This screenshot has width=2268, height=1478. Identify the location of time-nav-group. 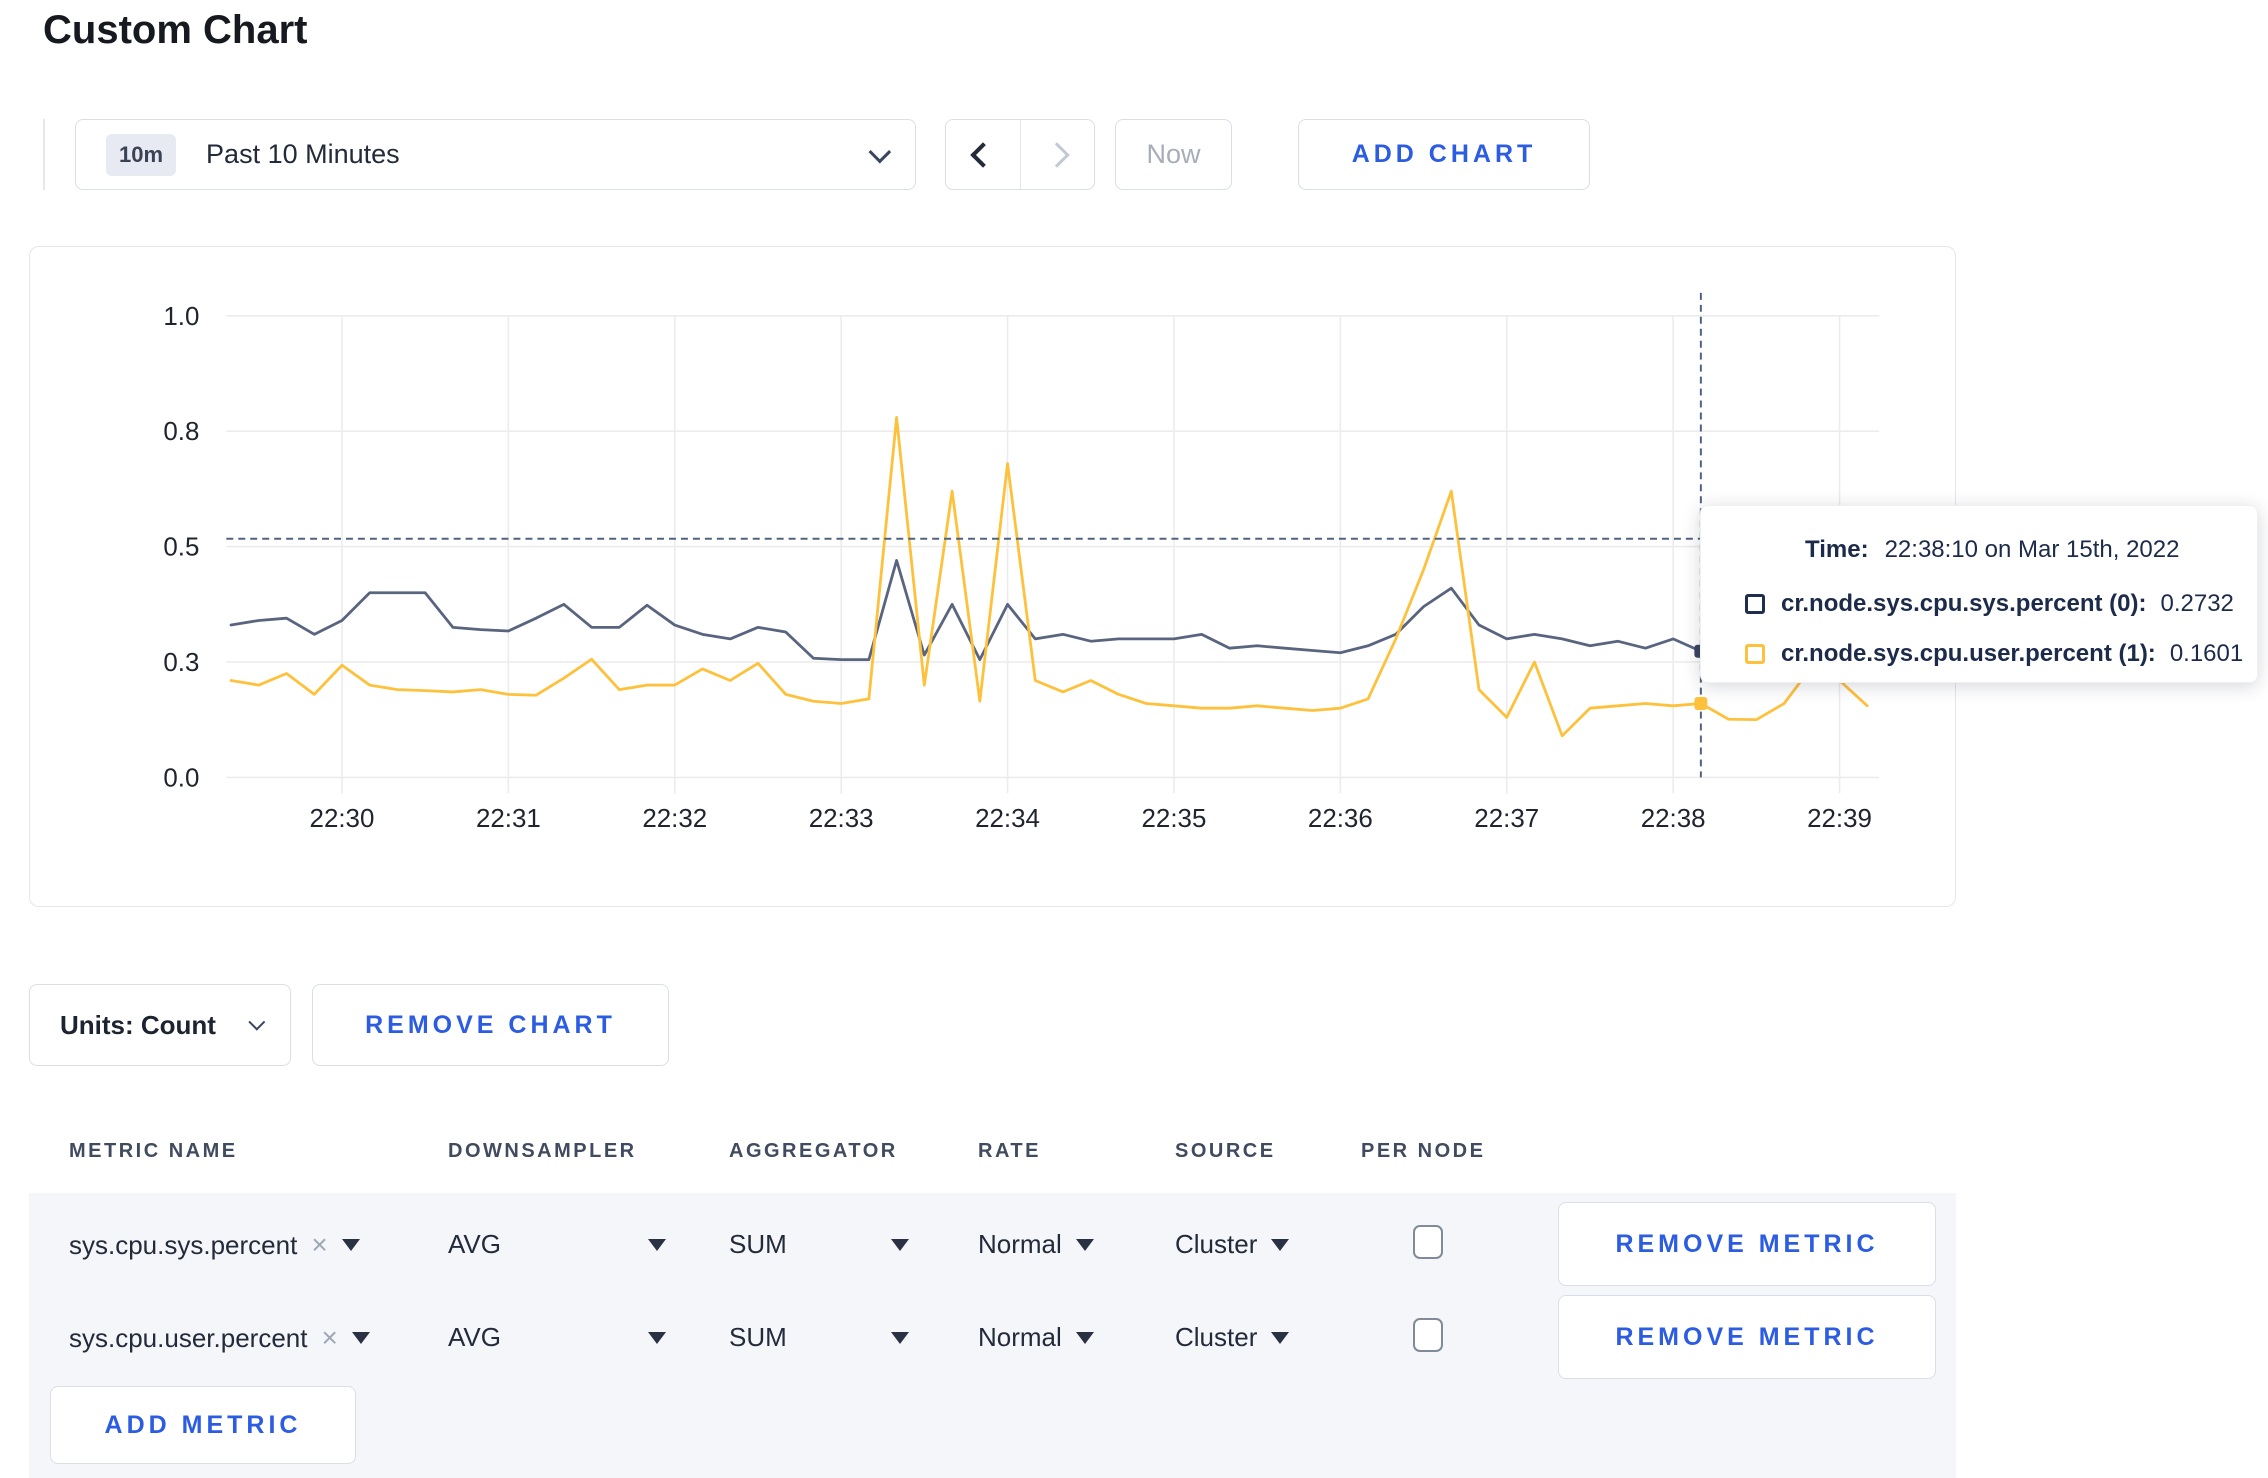
(1020, 154).